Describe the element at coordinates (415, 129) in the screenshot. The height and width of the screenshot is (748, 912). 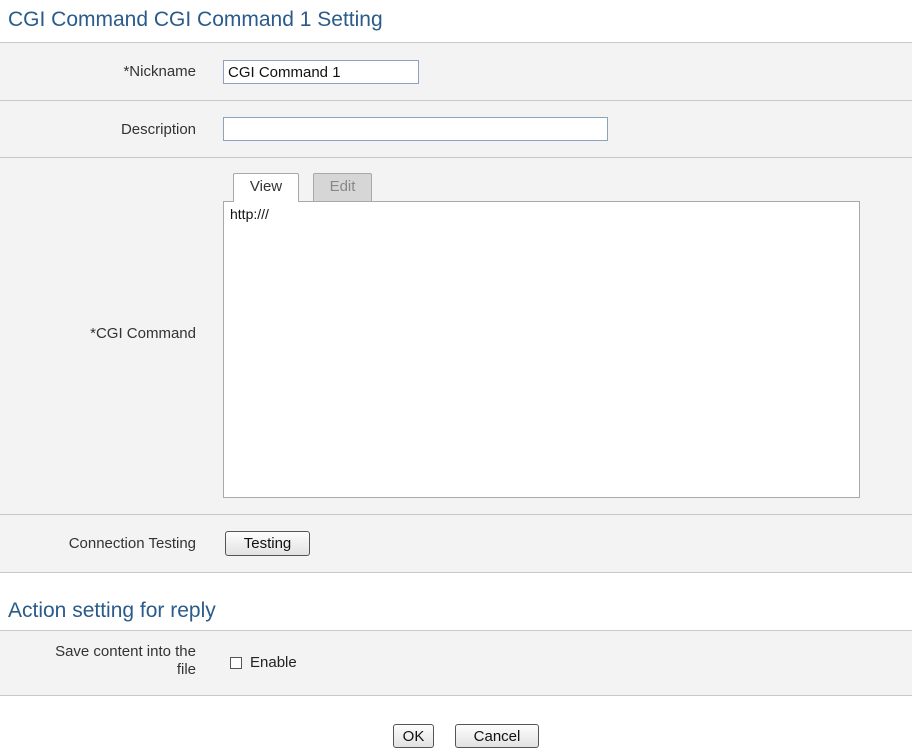
I see `description-input` at that location.